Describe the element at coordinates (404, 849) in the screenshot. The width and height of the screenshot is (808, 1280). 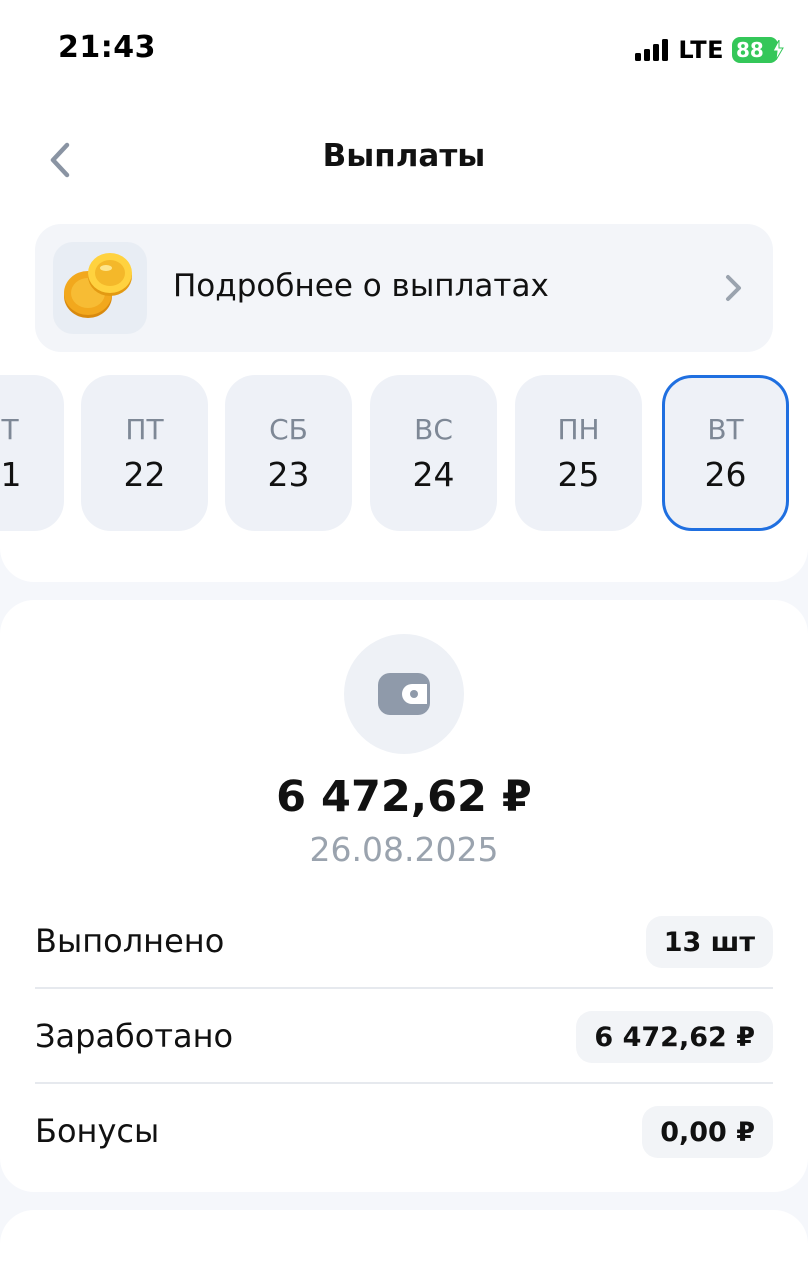
I see `payout-date: 26.08.2025` at that location.